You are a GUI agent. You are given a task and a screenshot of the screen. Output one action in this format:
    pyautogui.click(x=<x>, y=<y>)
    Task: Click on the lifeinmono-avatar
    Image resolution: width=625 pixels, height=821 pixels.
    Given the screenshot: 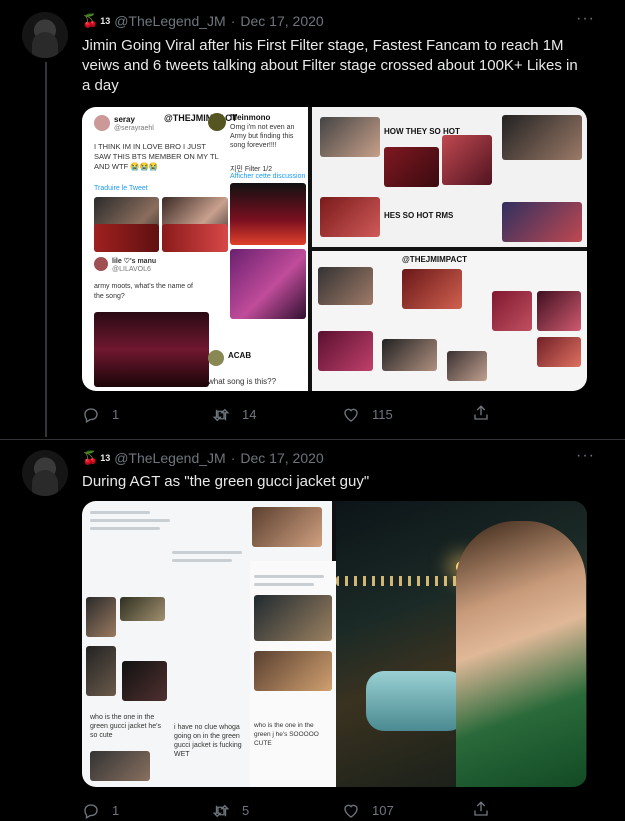 What is the action you would take?
    pyautogui.click(x=217, y=122)
    